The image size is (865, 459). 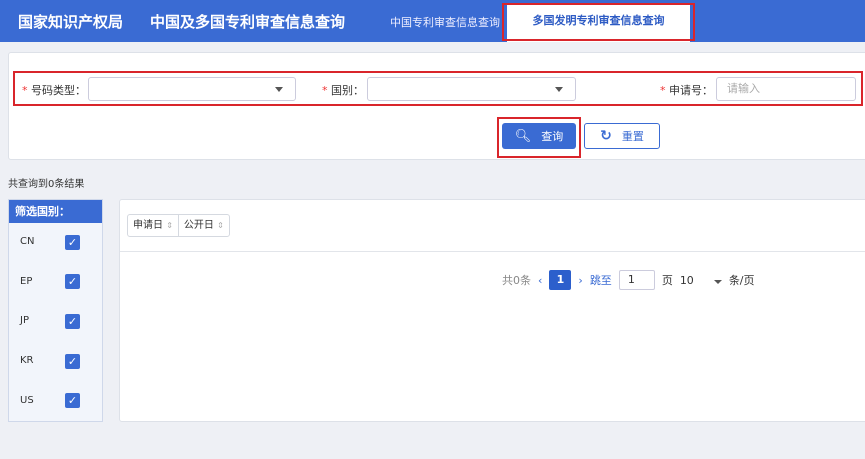 What do you see at coordinates (343, 90) in the screenshot?
I see `country-label: * 国别：` at bounding box center [343, 90].